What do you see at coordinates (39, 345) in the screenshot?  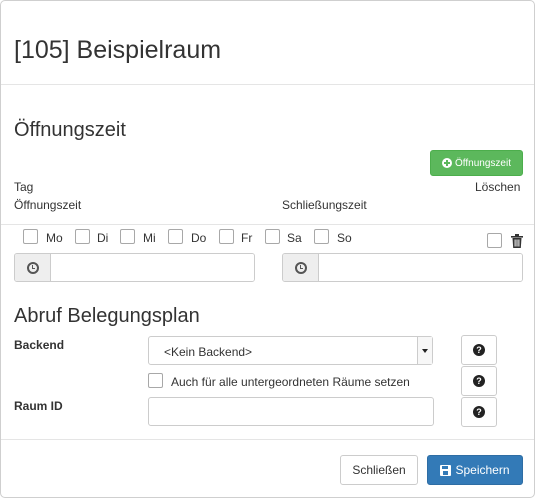 I see `backend-label: Backend` at bounding box center [39, 345].